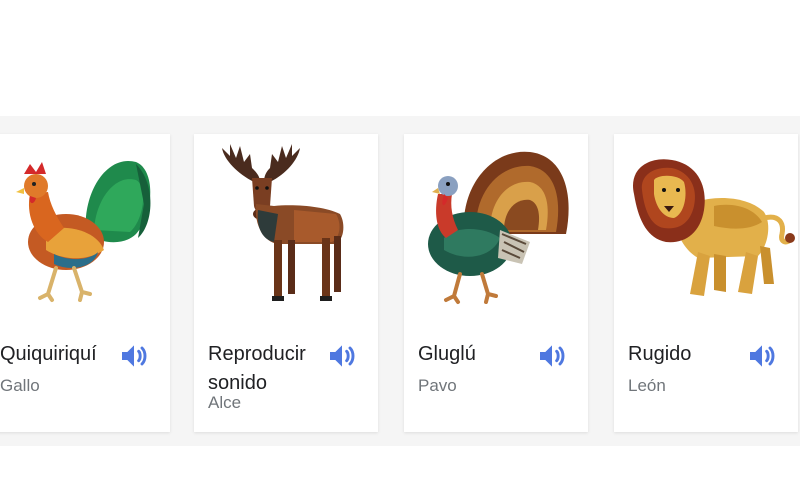  Describe the element at coordinates (286, 224) in the screenshot. I see `moose-icon` at that location.